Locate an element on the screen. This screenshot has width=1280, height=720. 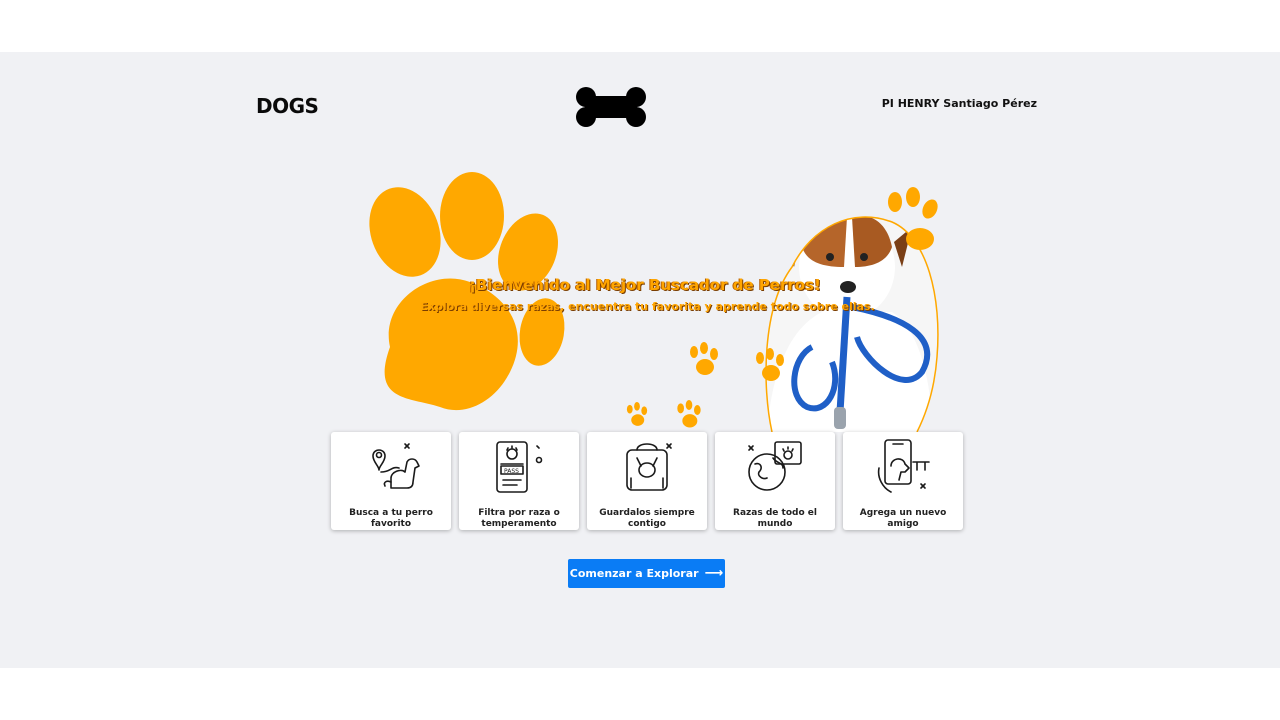
pet-backpack-icon is located at coordinates (649, 467).